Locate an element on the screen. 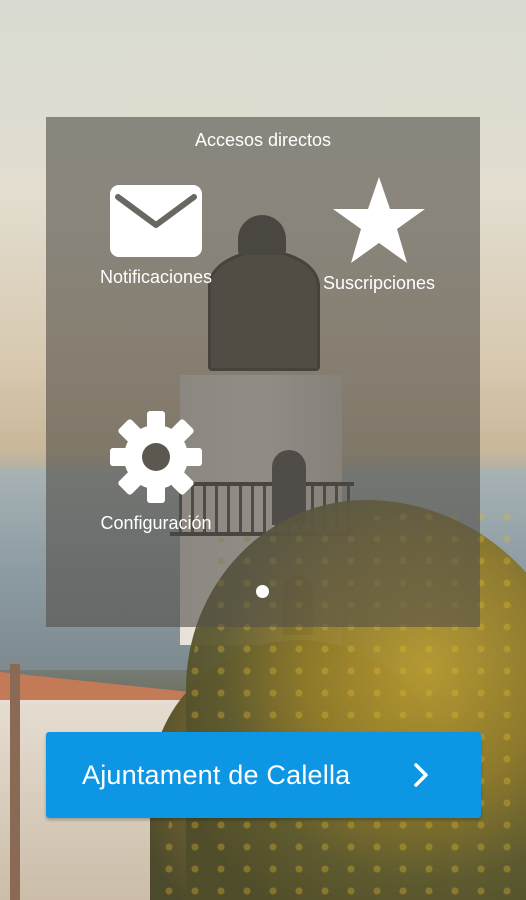  settings-label: Configuración is located at coordinates (156, 523).